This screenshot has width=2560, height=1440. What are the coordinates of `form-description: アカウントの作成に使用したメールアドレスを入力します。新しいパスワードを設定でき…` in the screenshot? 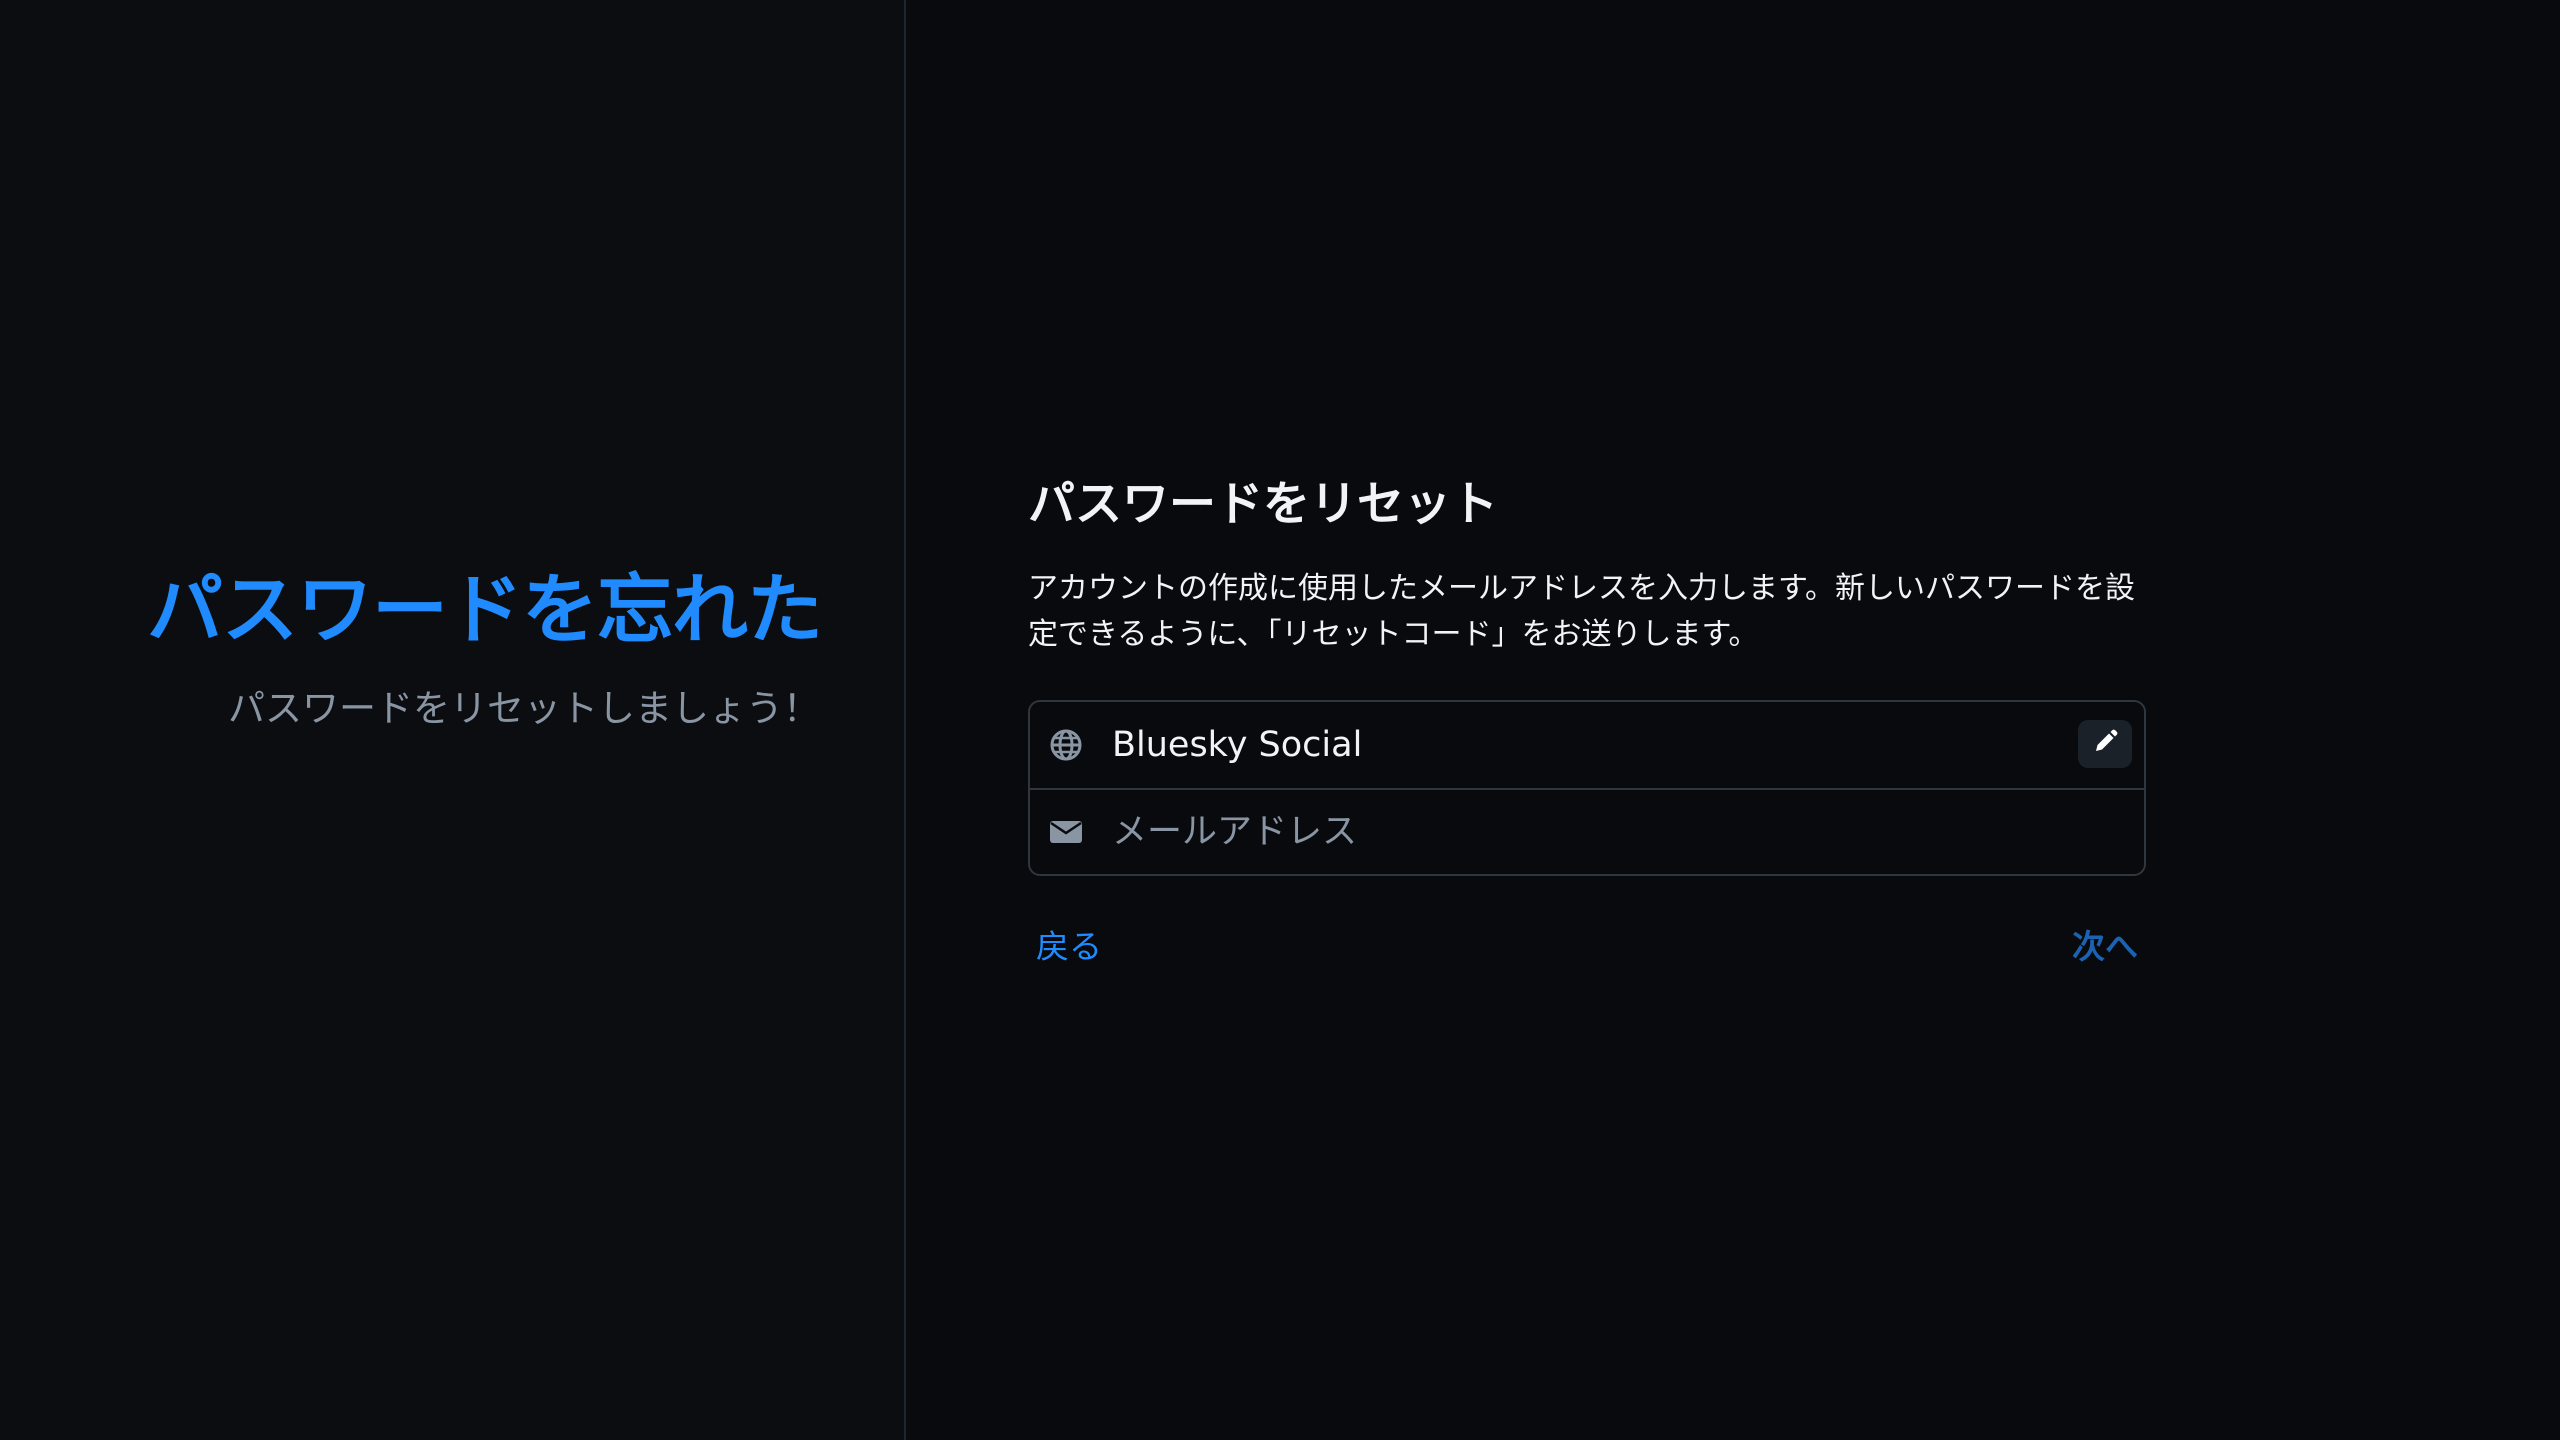 It's located at (1581, 611).